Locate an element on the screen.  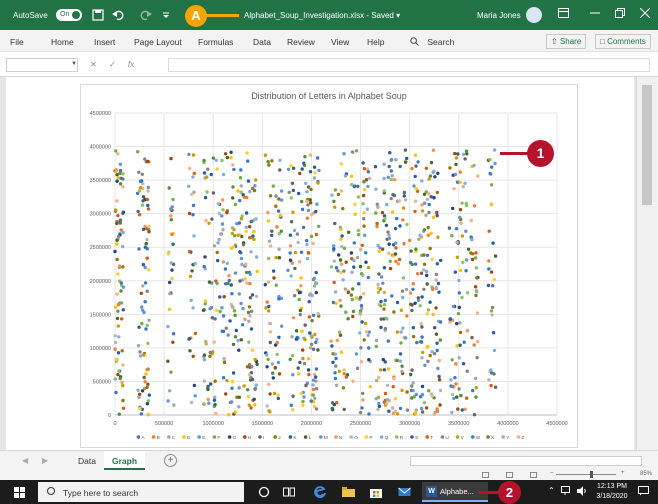
tab-next-icon: ▶ is located at coordinates (45, 460).